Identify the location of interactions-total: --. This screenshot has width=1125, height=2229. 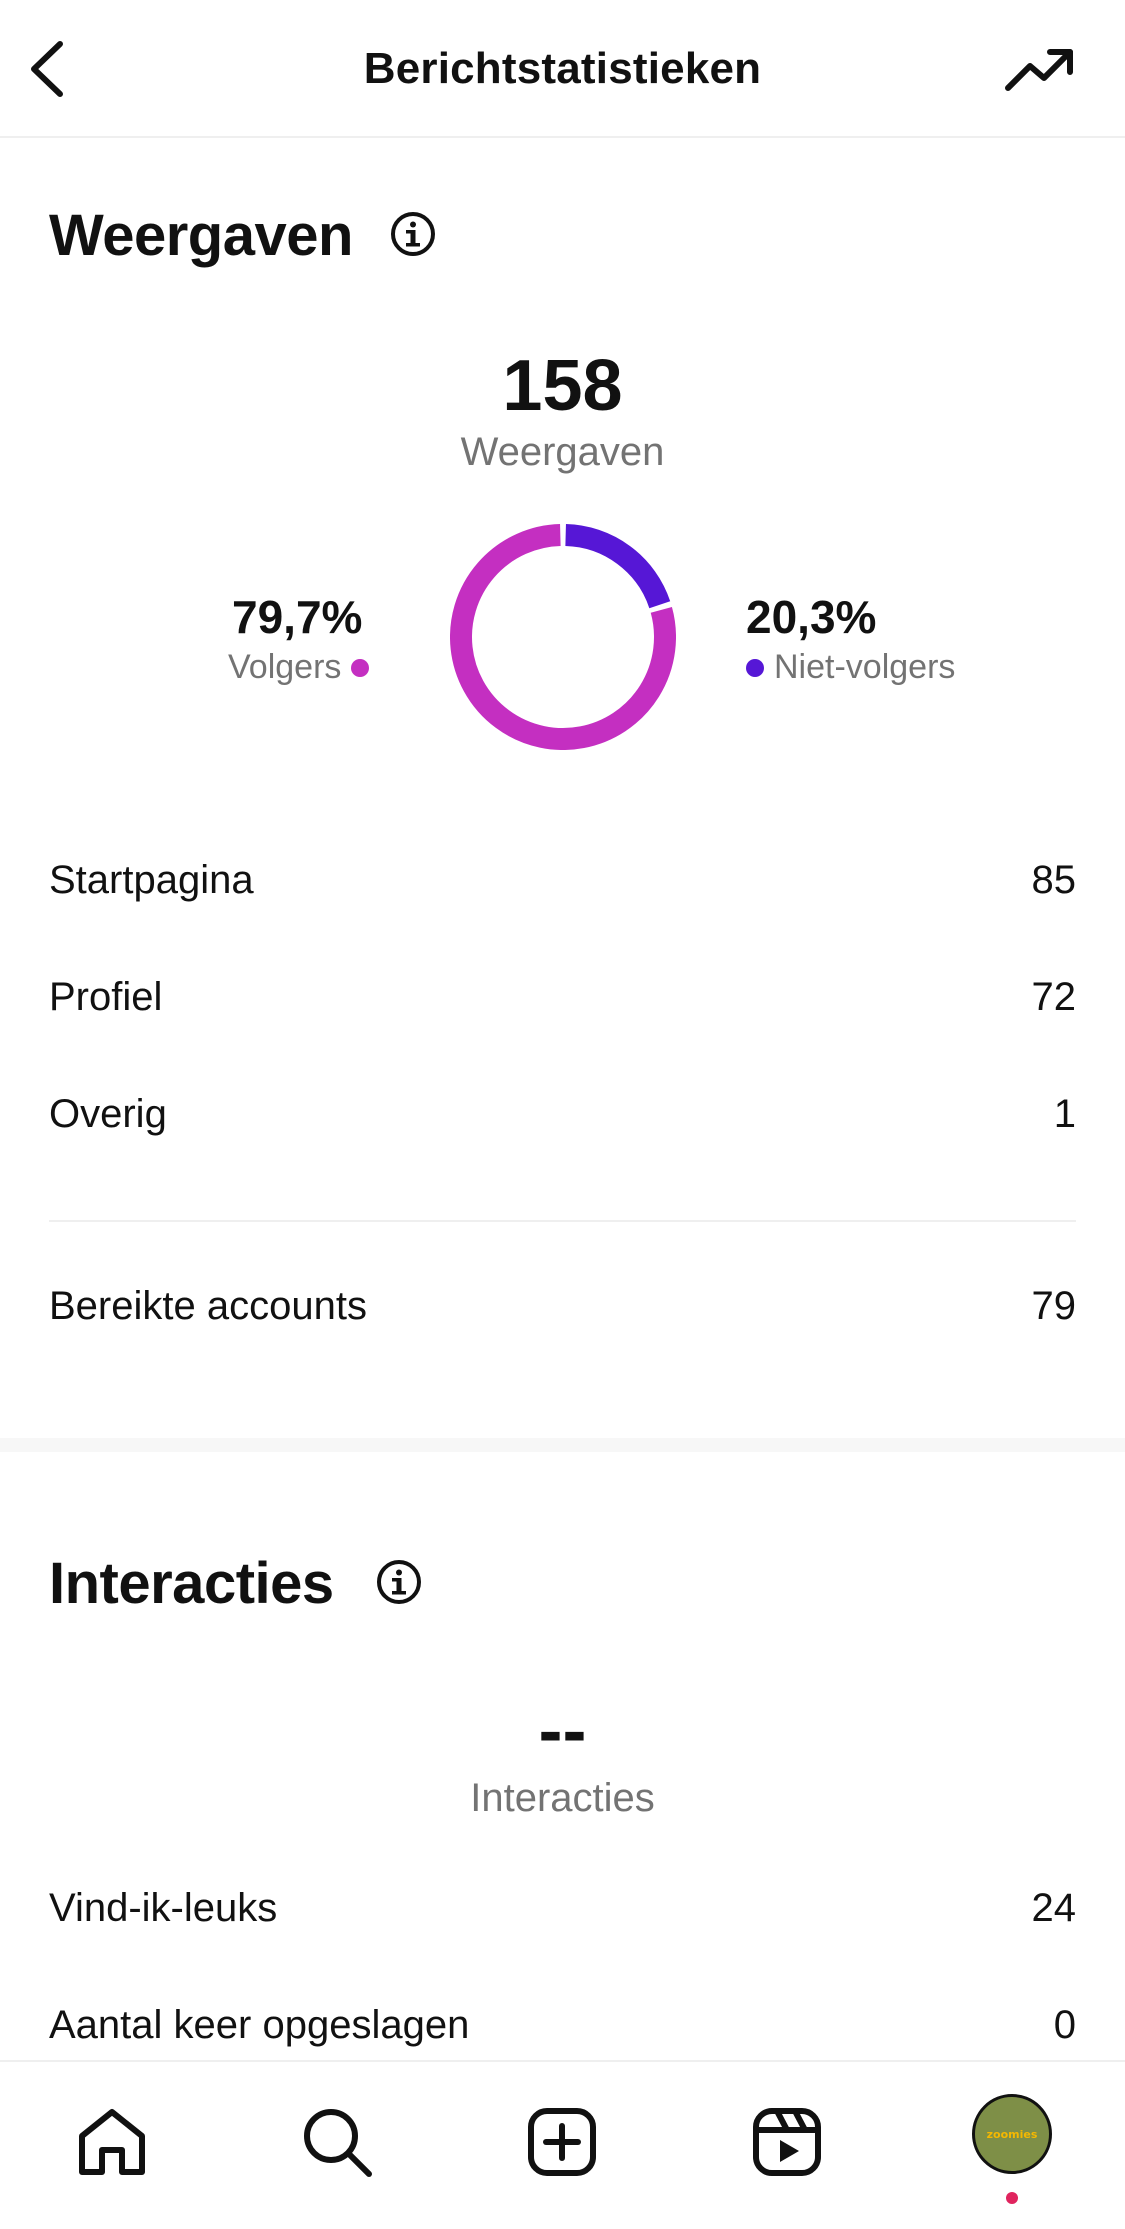
(562, 1731).